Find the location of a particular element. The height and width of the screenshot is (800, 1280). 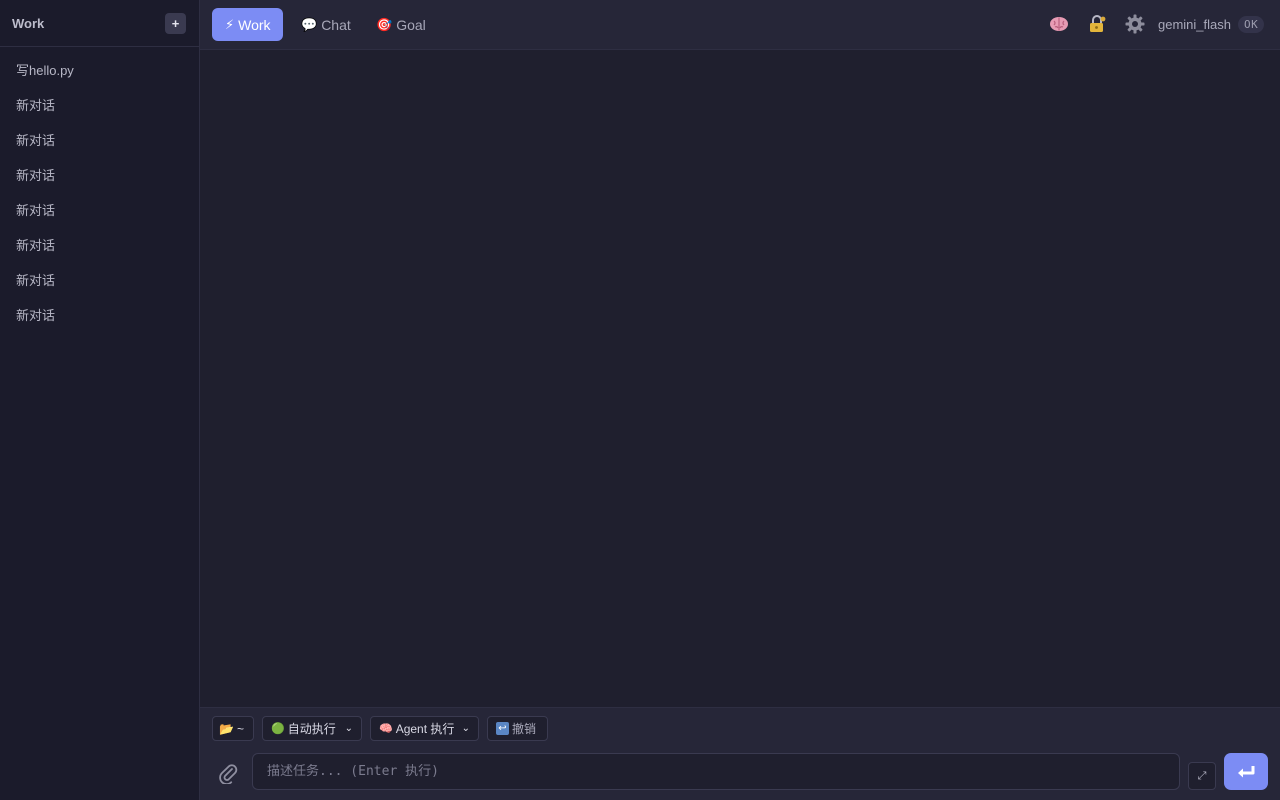

paperclip-icon is located at coordinates (228, 773).